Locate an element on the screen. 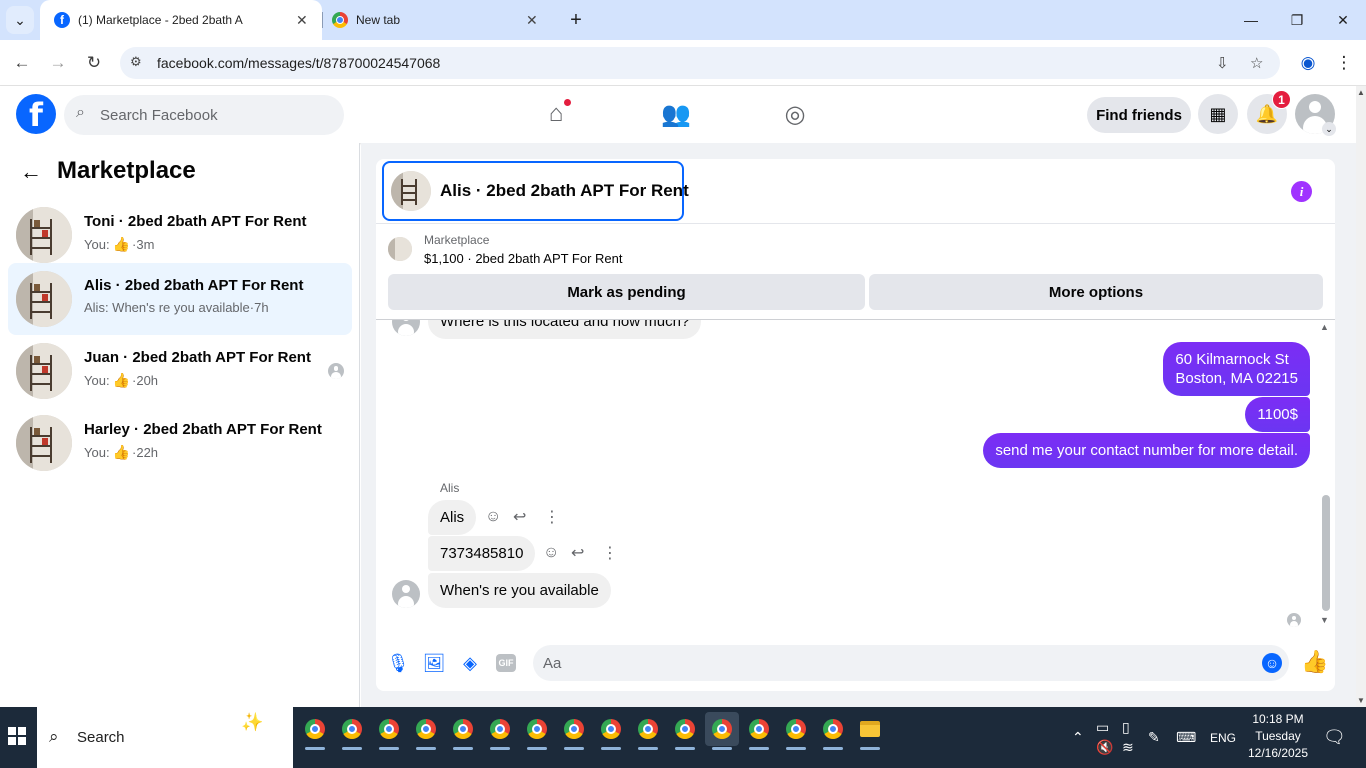  reload-icon: ↻ is located at coordinates (94, 63).